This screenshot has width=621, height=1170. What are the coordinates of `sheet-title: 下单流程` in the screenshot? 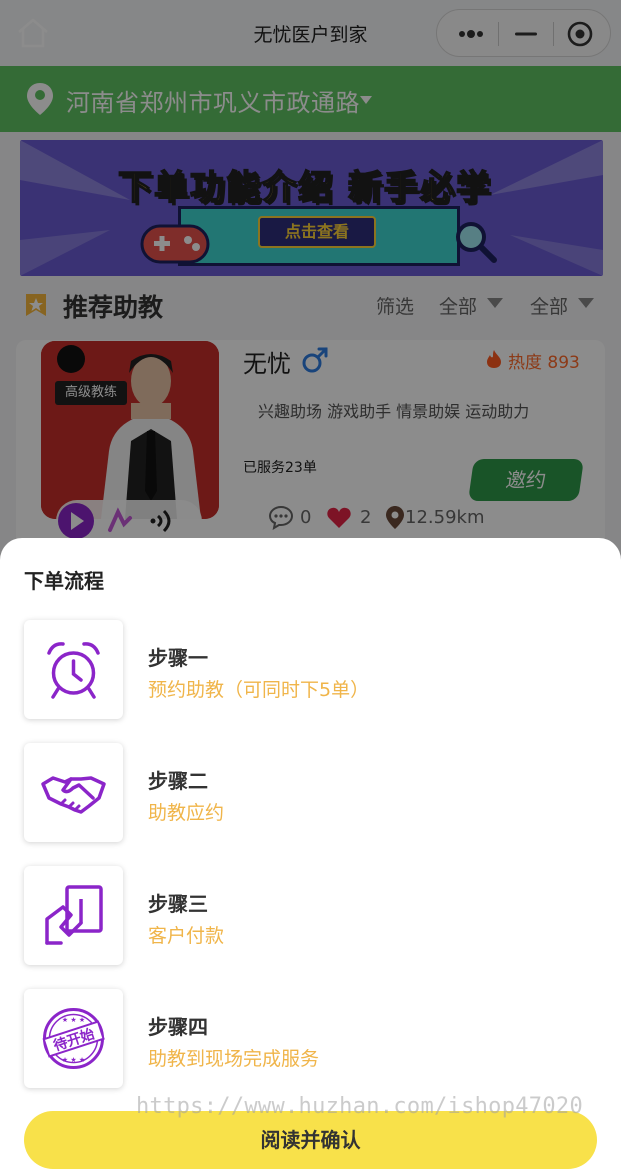 It's located at (64, 581).